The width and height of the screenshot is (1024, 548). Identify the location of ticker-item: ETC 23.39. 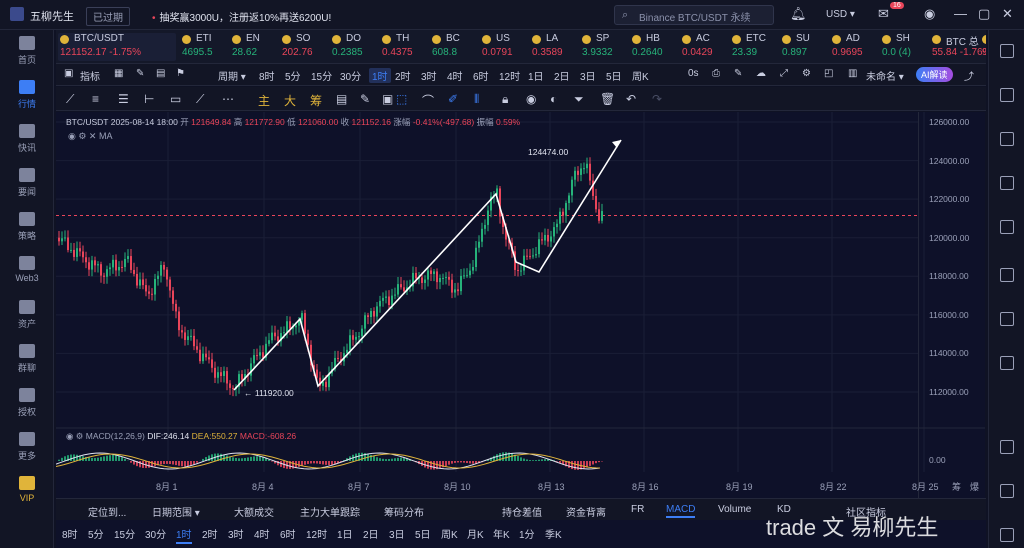
(753, 47).